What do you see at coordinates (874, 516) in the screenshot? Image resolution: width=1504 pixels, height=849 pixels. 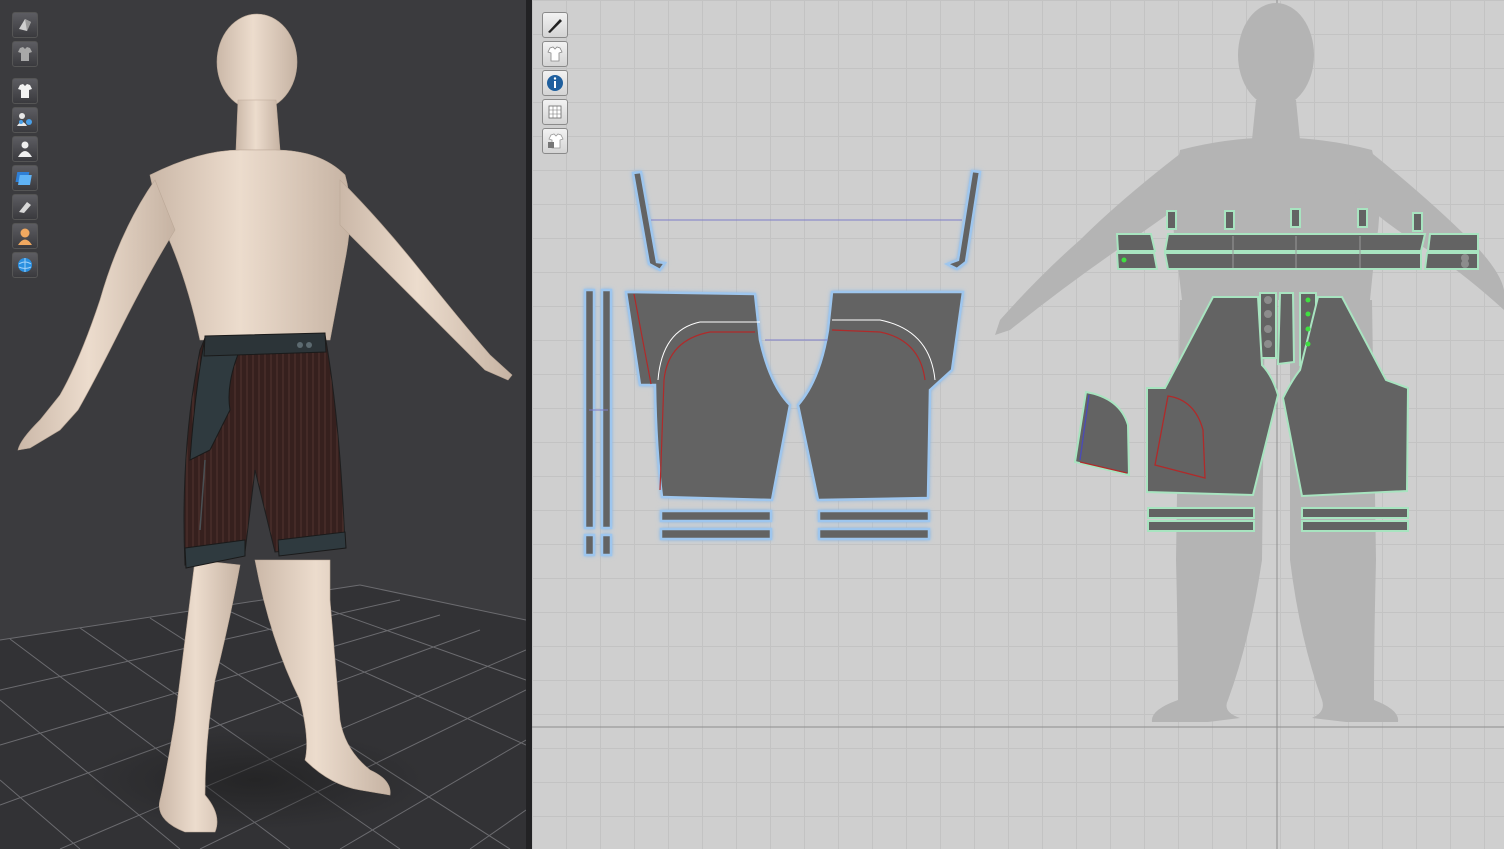 I see `right-hem-band-top` at bounding box center [874, 516].